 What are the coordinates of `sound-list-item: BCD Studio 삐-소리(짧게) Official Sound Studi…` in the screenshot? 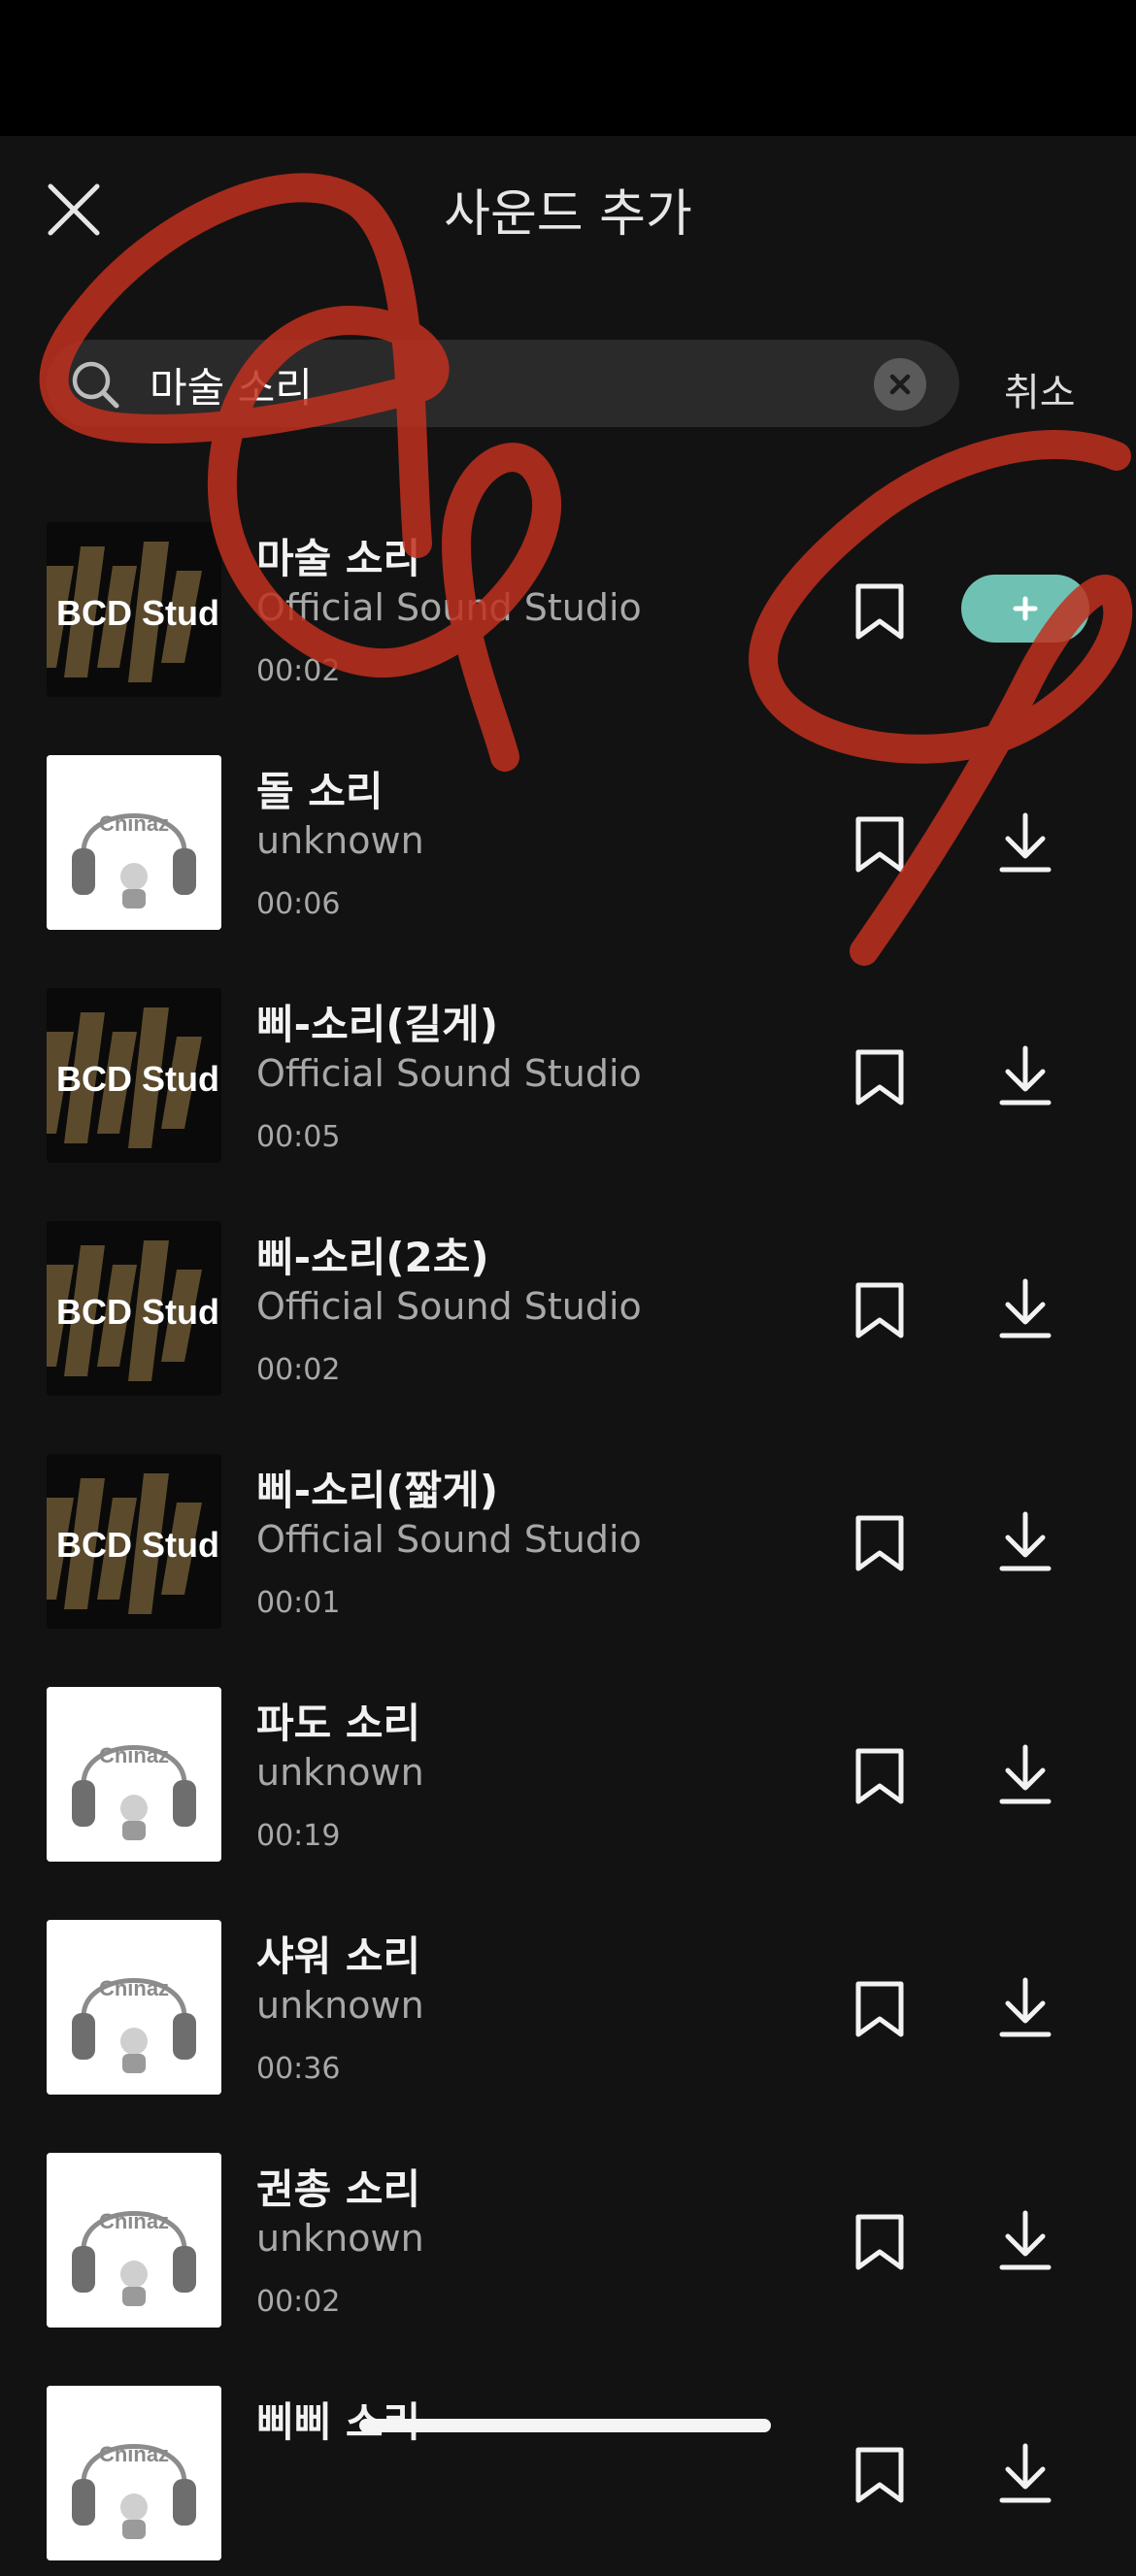 It's located at (568, 1547).